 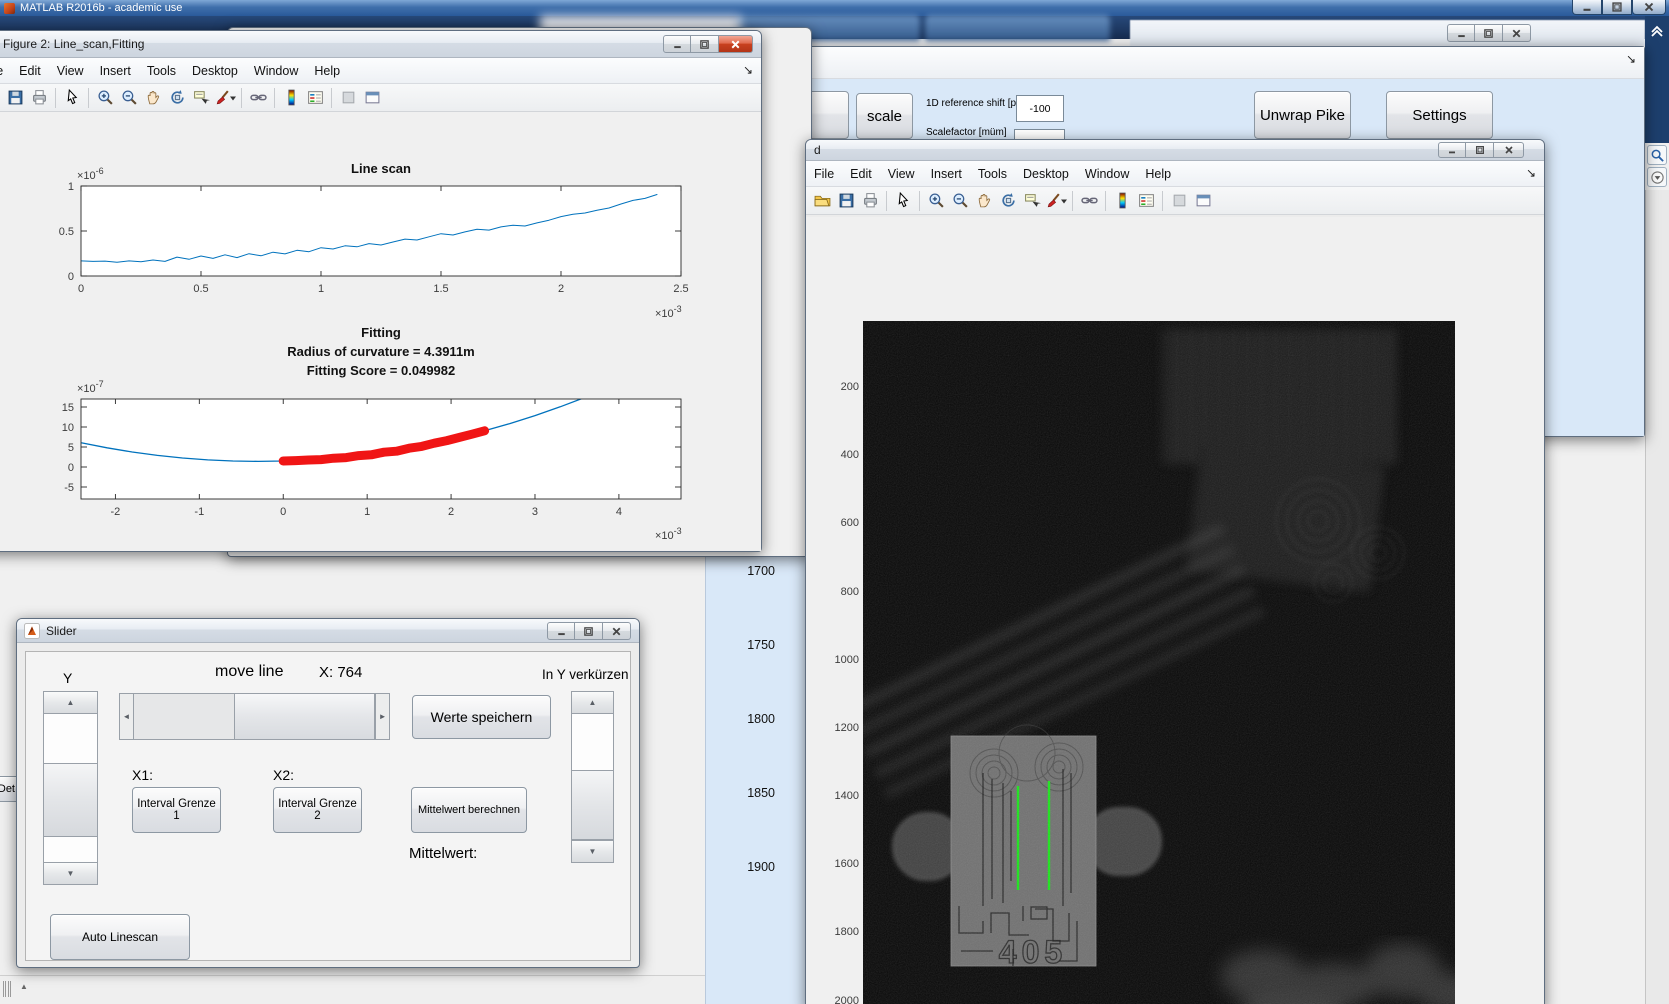 What do you see at coordinates (382, 716) in the screenshot?
I see `slider-right-button: ►` at bounding box center [382, 716].